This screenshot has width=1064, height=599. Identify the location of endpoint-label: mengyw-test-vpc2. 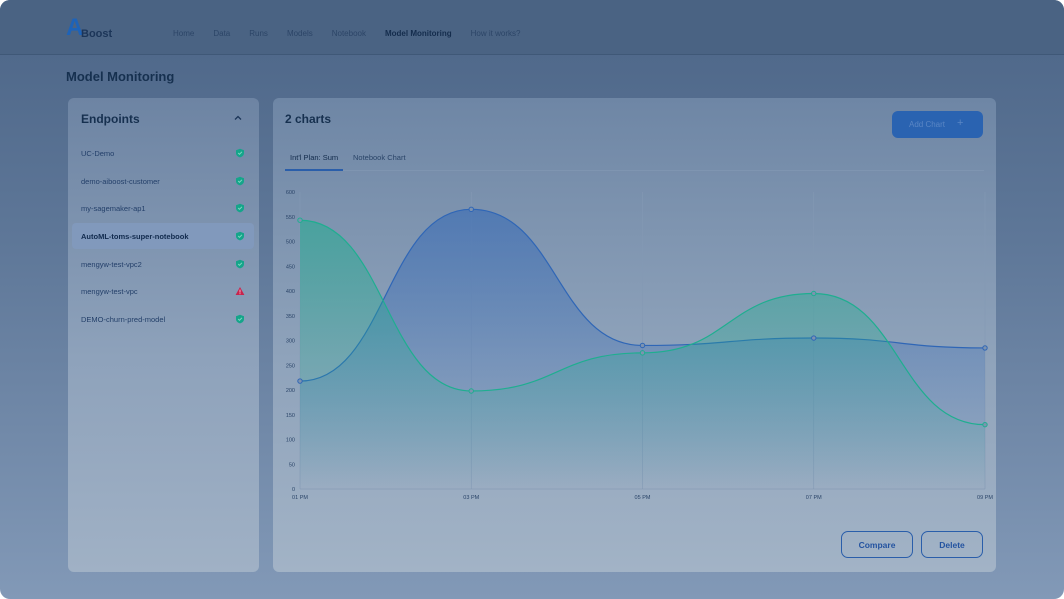
(111, 264).